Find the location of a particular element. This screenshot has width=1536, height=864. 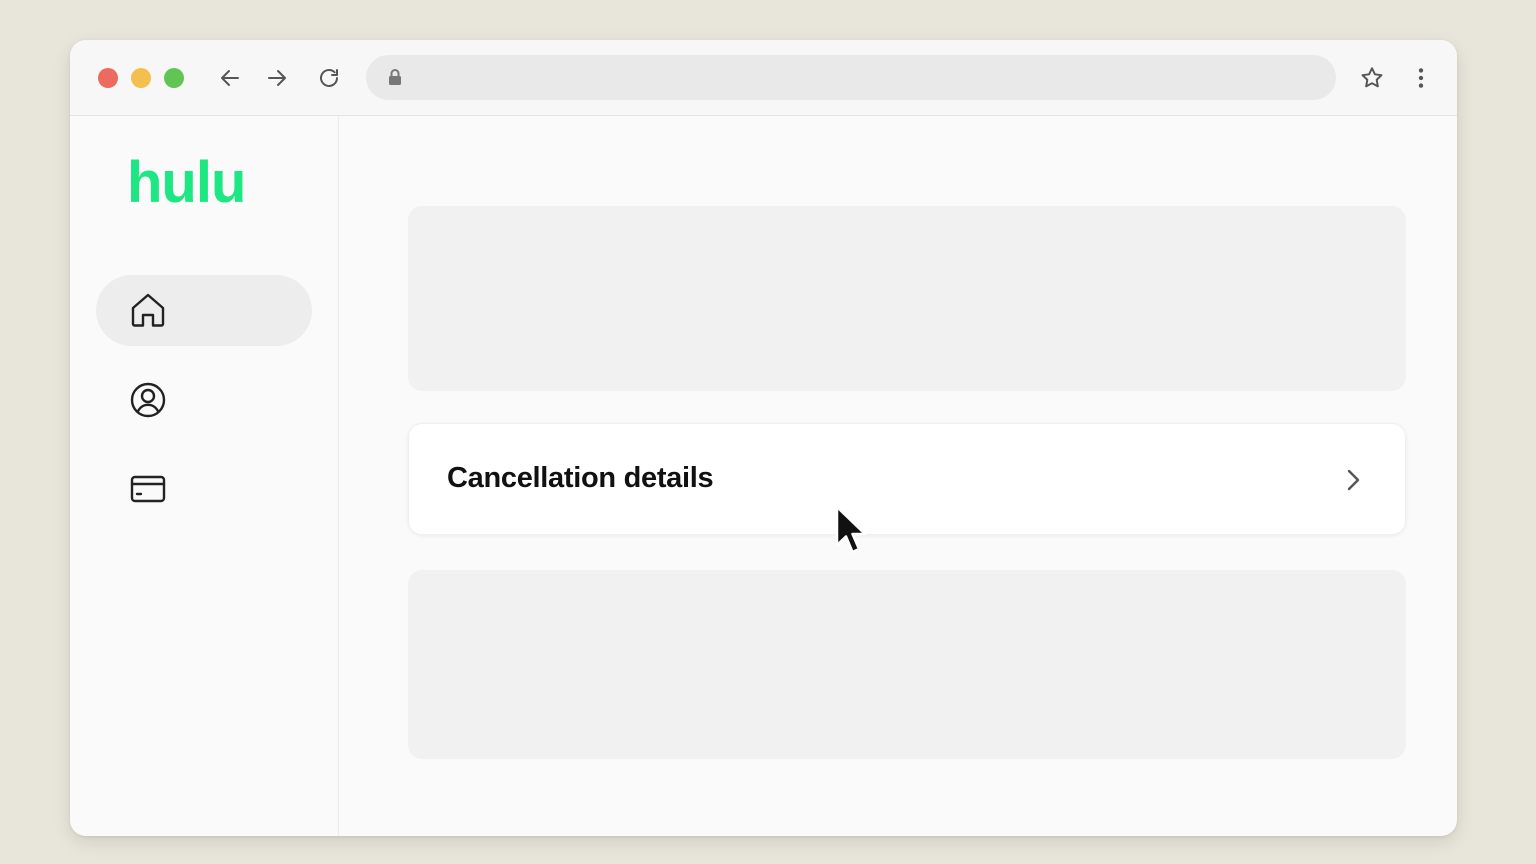

forward-button is located at coordinates (277, 78).